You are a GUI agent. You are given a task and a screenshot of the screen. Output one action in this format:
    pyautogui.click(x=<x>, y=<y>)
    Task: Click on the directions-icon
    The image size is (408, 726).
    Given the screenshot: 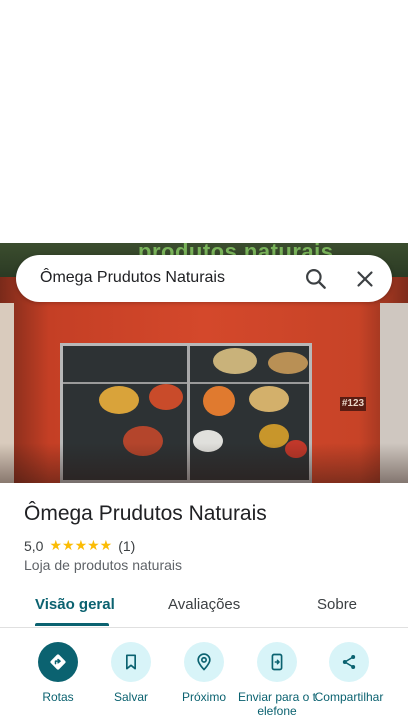 What is the action you would take?
    pyautogui.click(x=58, y=662)
    